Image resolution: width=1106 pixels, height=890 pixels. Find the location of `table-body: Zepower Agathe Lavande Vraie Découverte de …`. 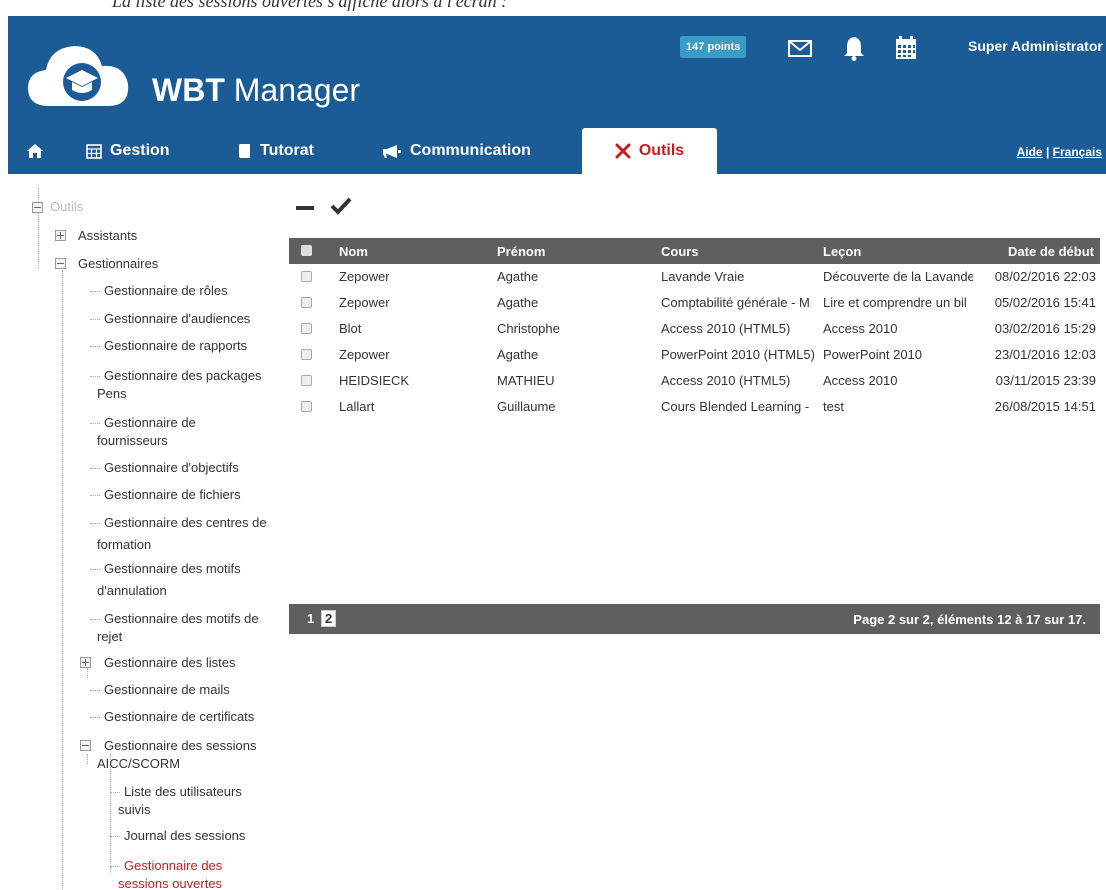

table-body: Zepower Agathe Lavande Vraie Découverte de … is located at coordinates (694, 342).